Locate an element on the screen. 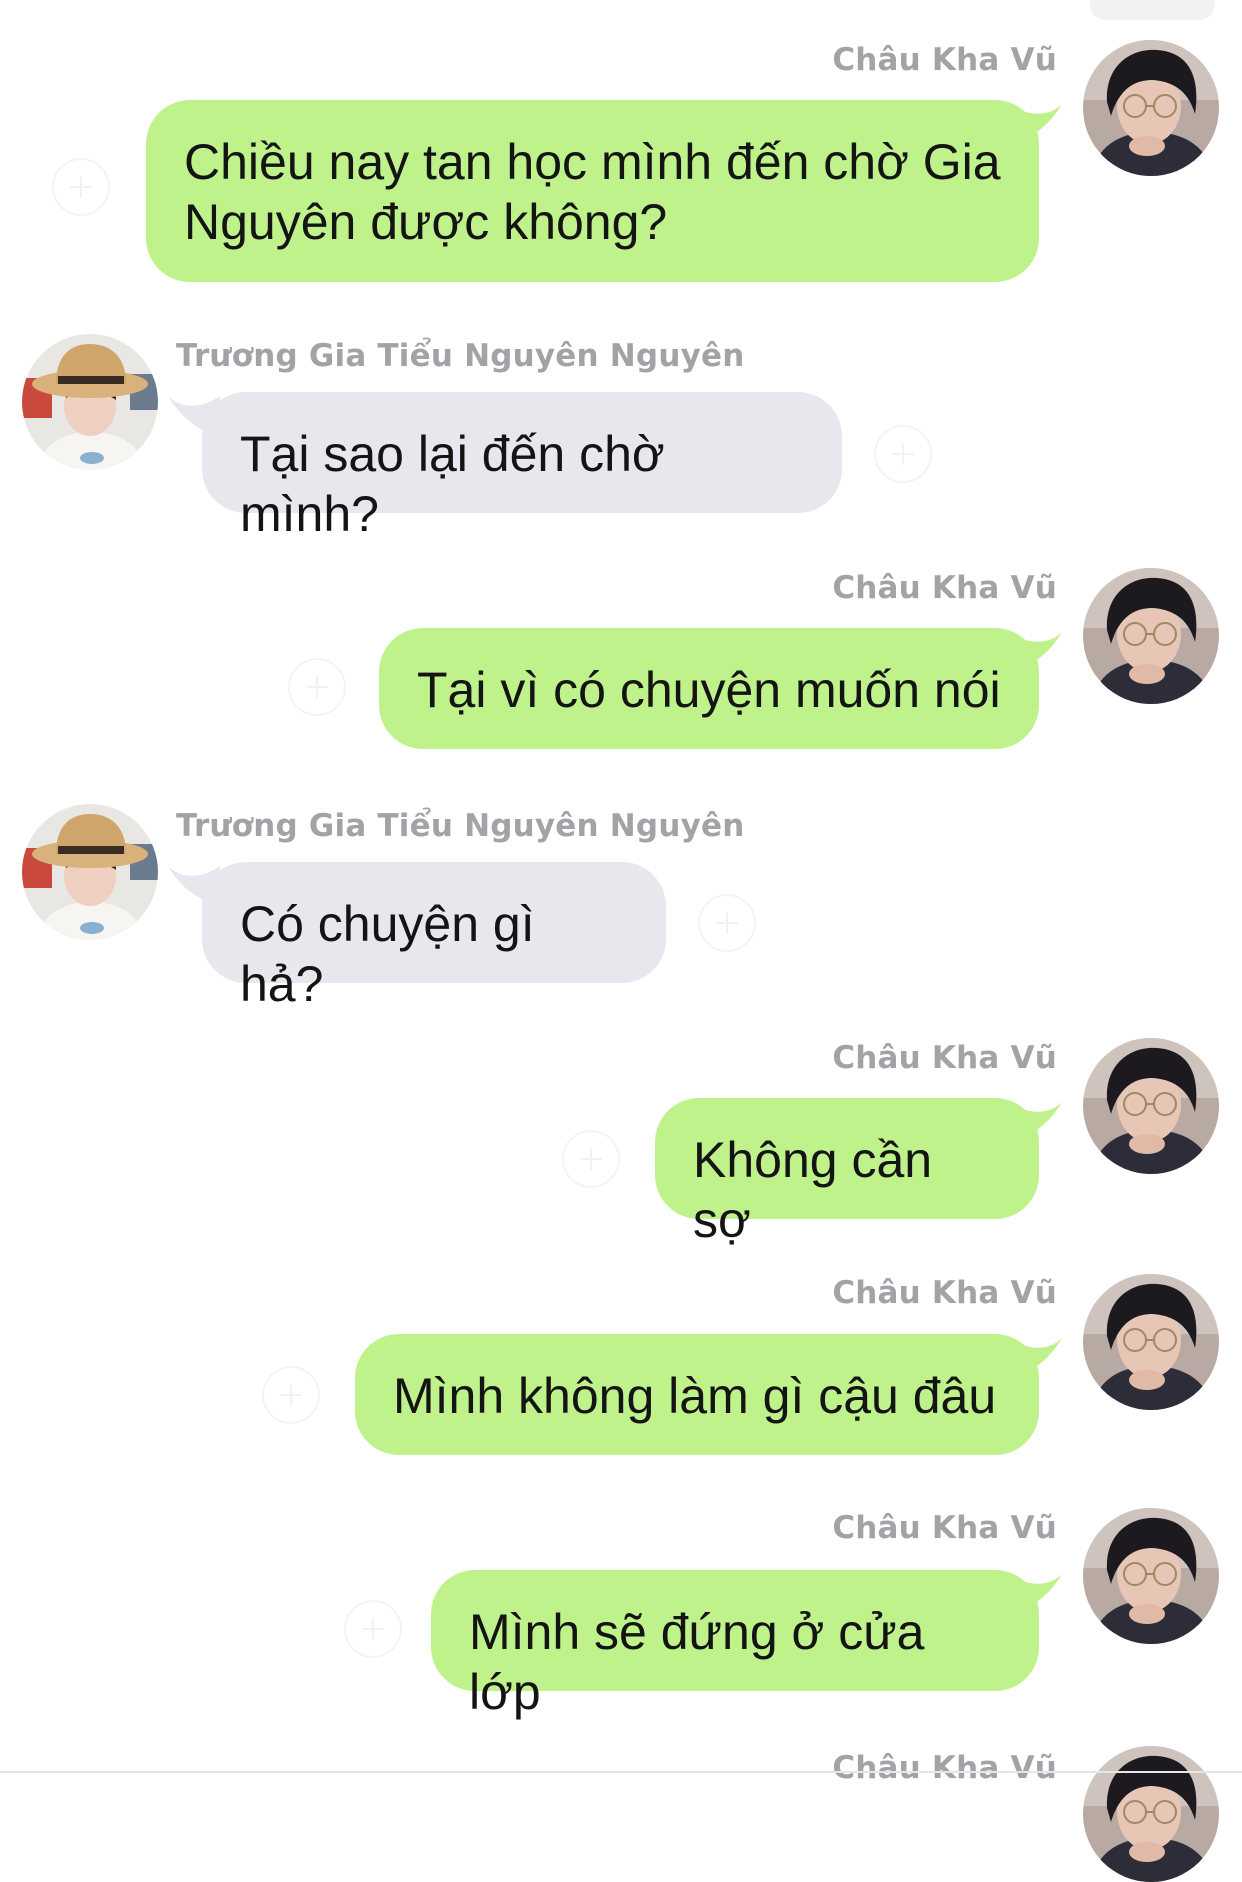 The height and width of the screenshot is (1882, 1242). top-status-pill is located at coordinates (1152, 10).